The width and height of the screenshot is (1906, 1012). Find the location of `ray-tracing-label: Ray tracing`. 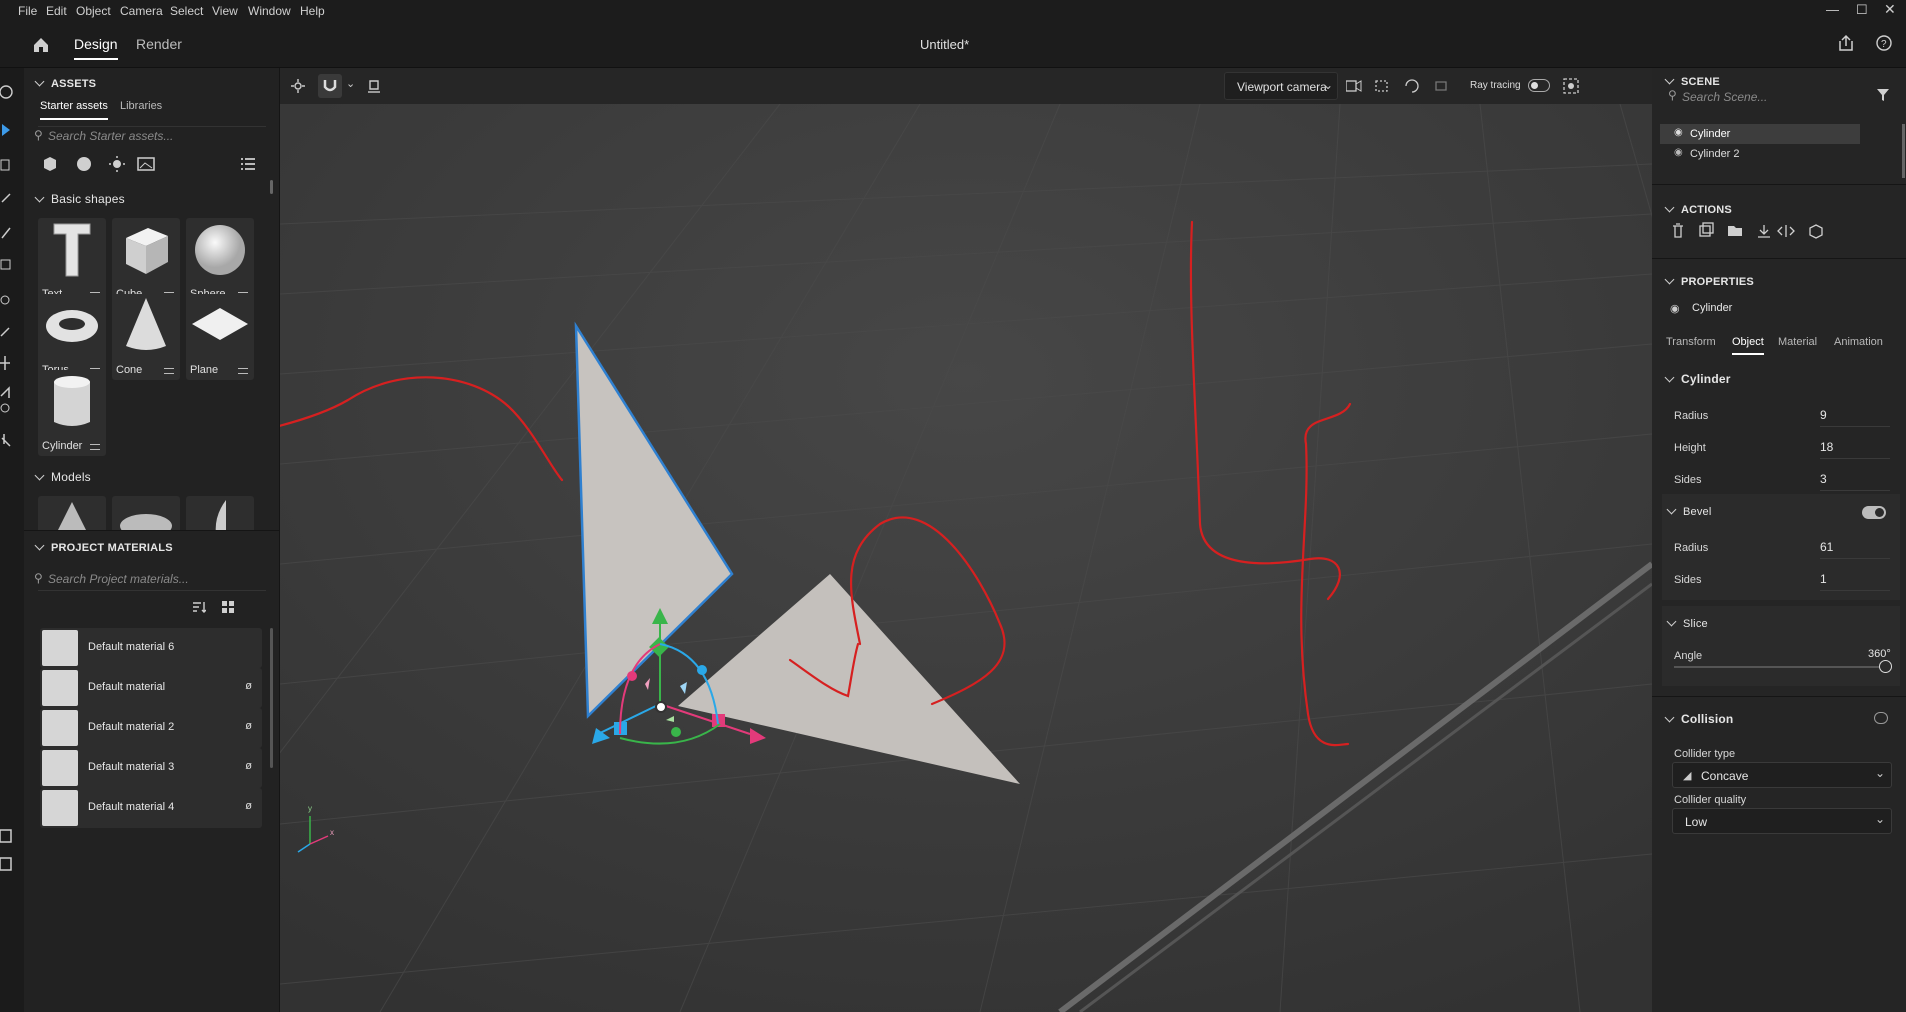

ray-tracing-label: Ray tracing is located at coordinates (1495, 85).